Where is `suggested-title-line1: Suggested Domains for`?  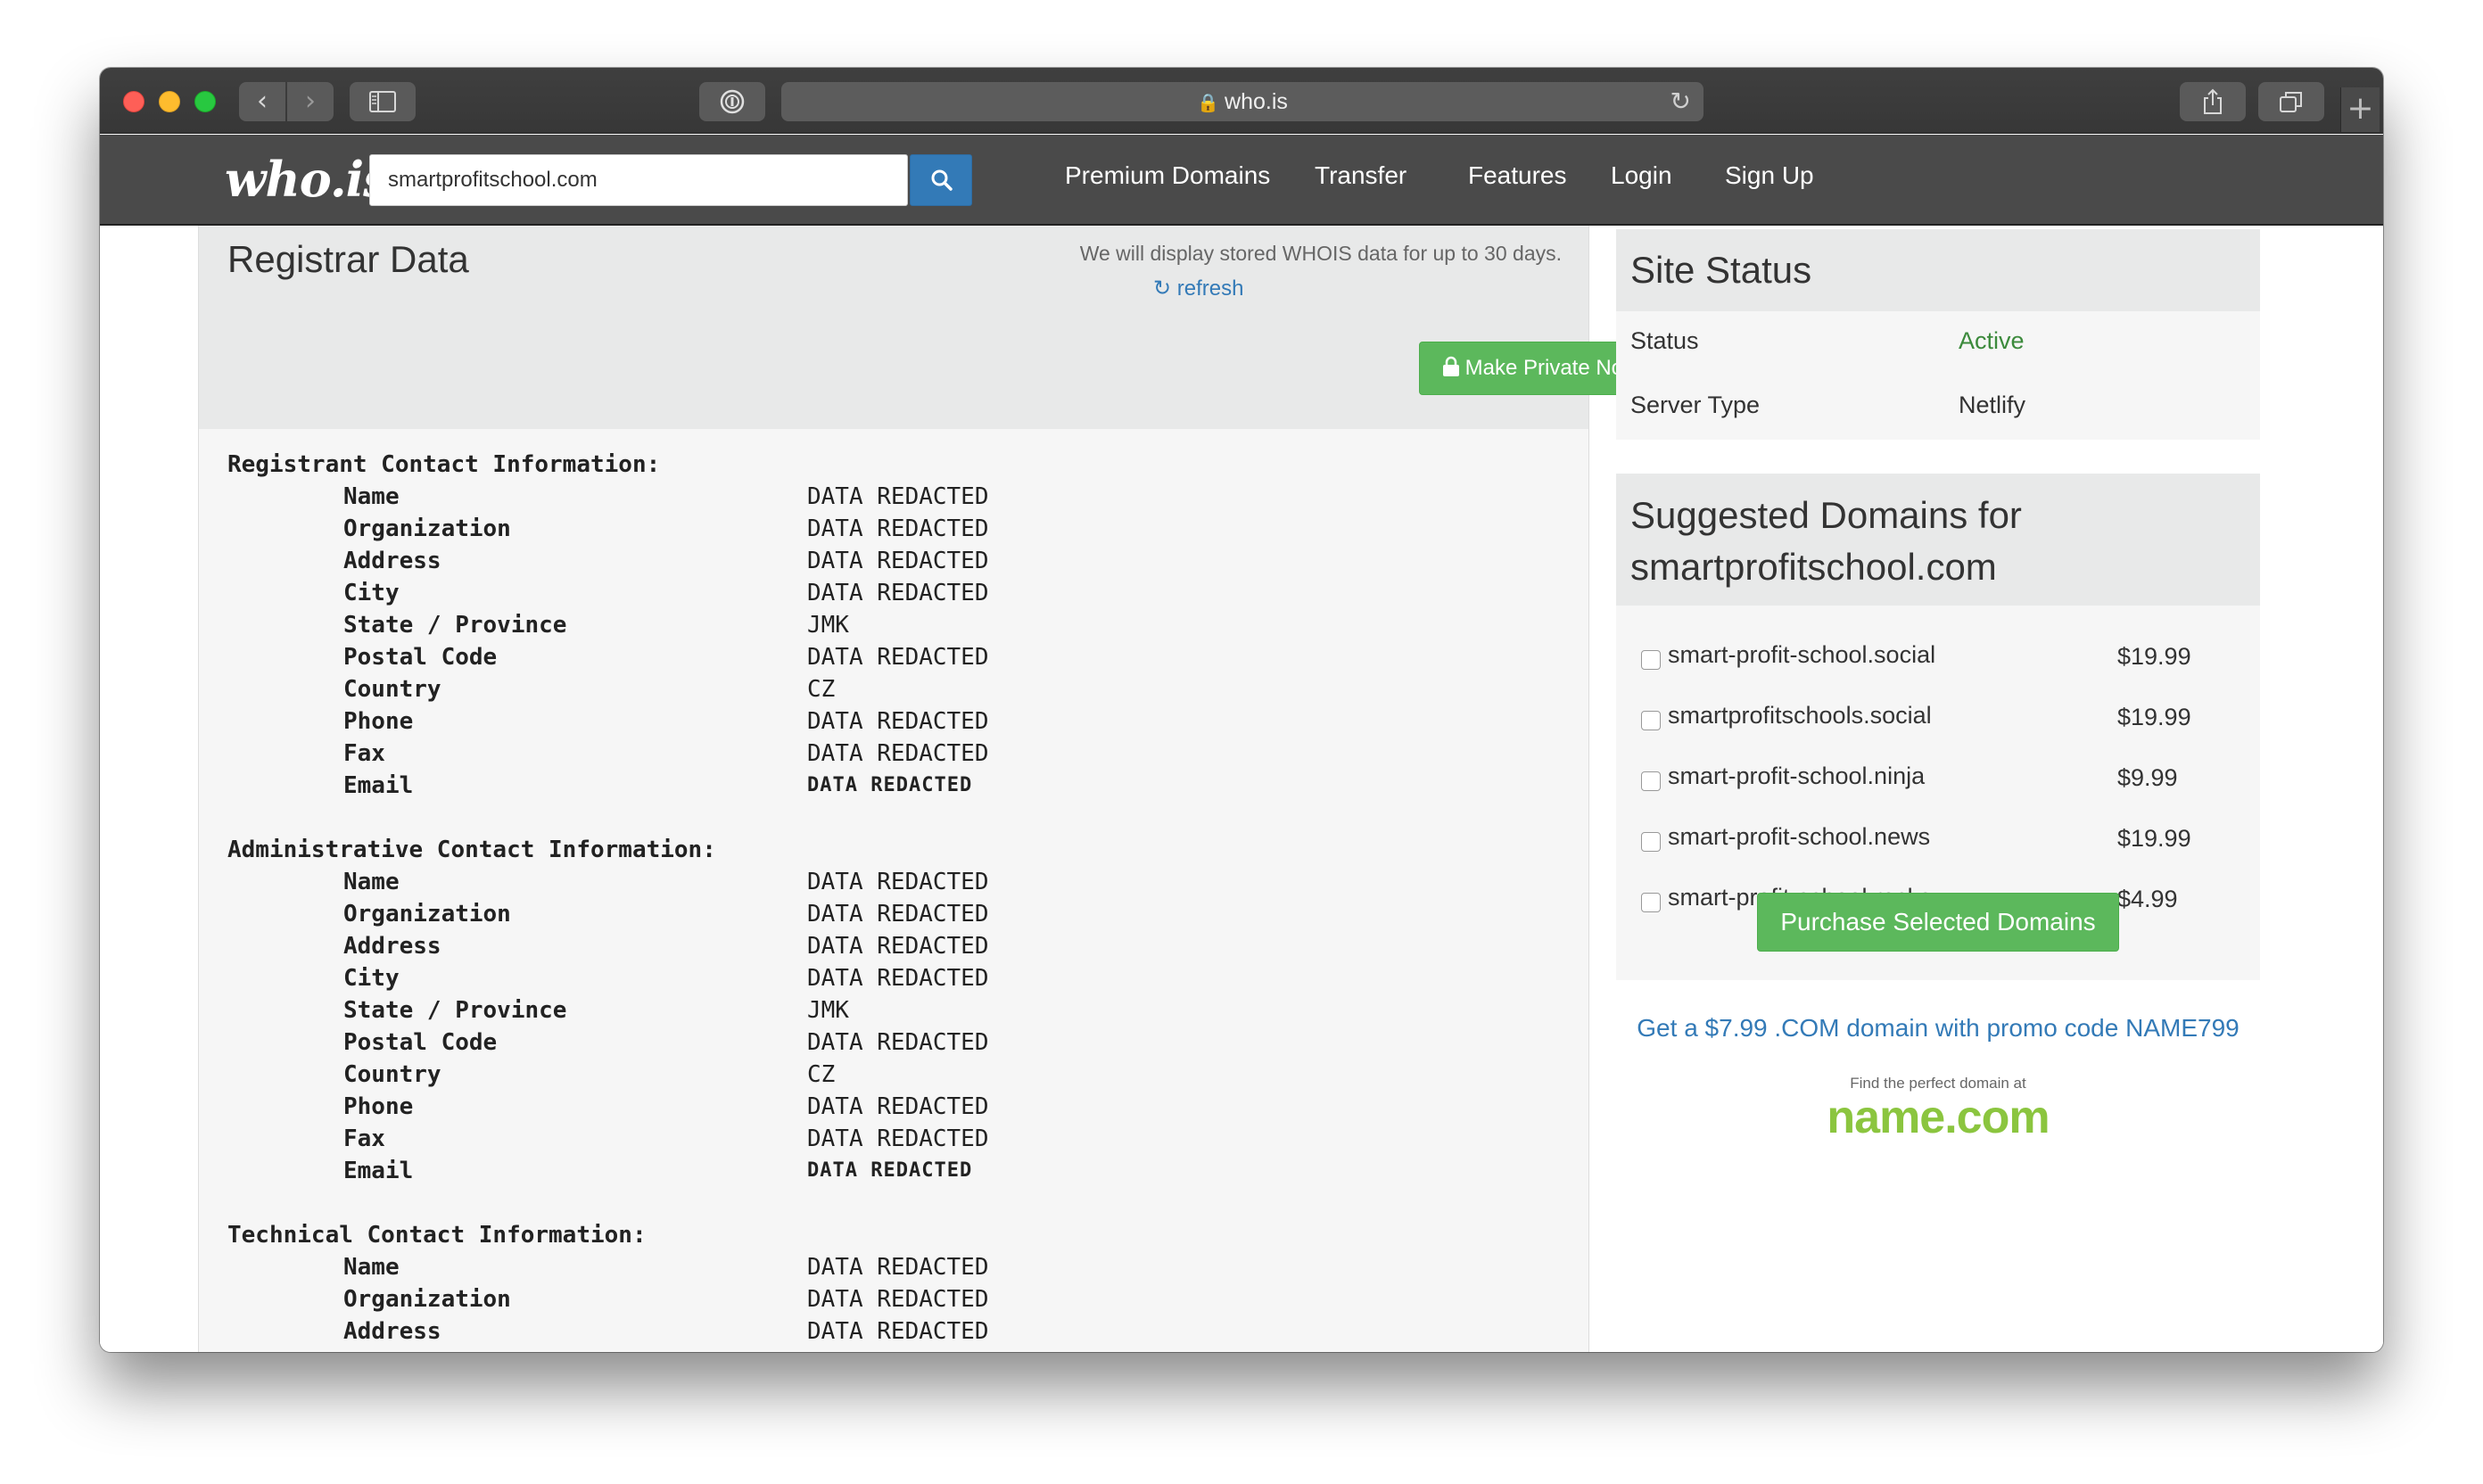 suggested-title-line1: Suggested Domains for is located at coordinates (1826, 515).